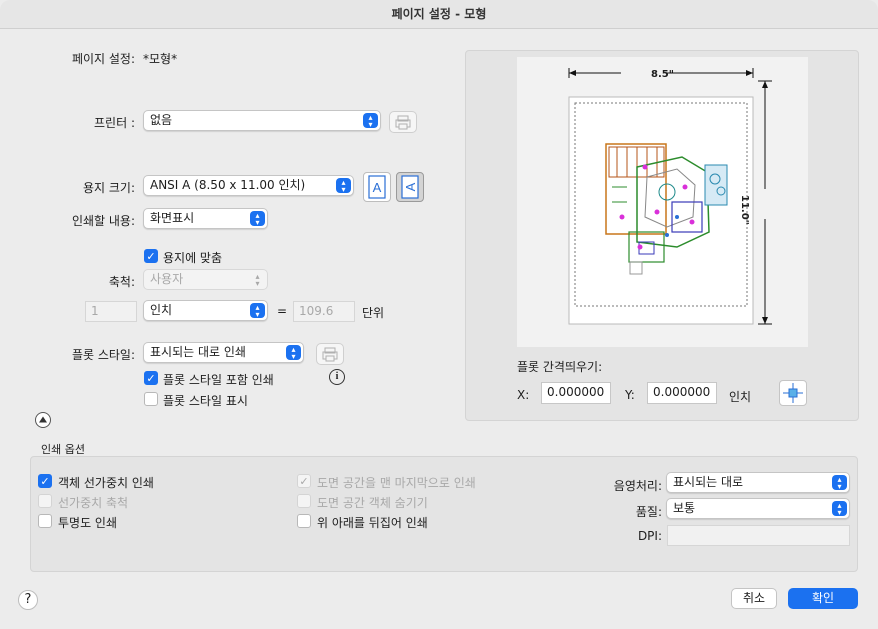 The height and width of the screenshot is (629, 878). What do you see at coordinates (103, 59) in the screenshot?
I see `page-setup-label: 페이지 설정:` at bounding box center [103, 59].